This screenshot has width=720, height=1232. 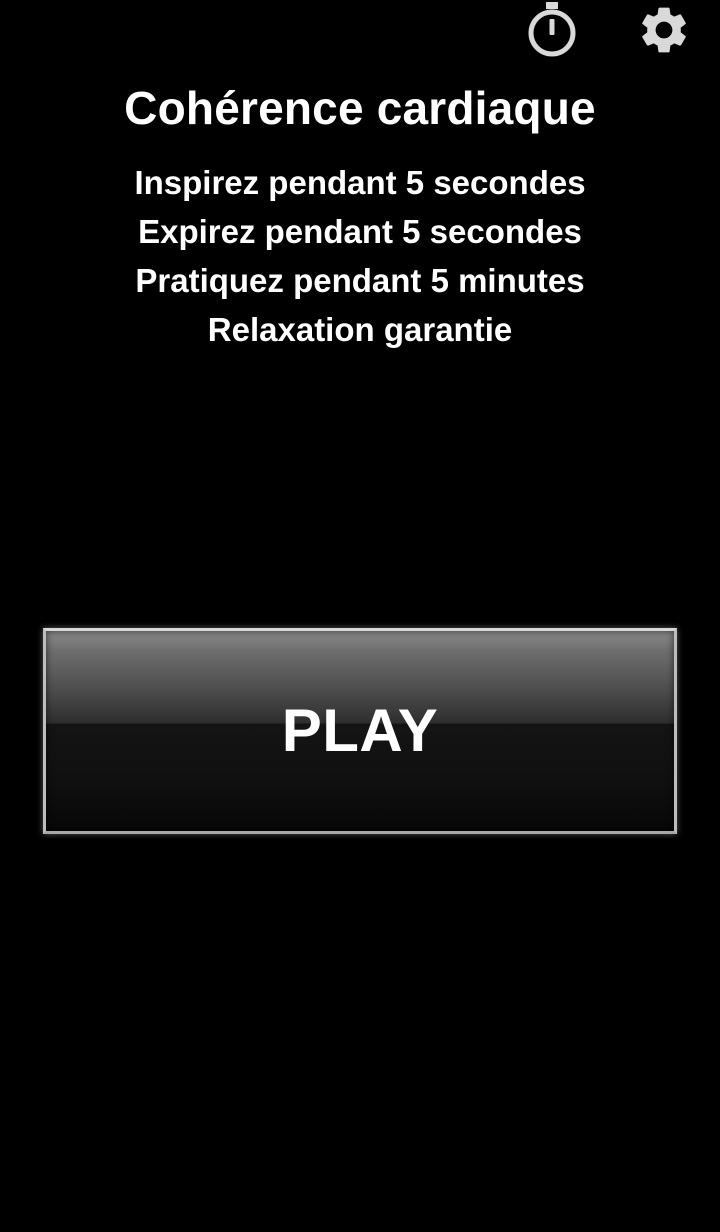 I want to click on timer-button, so click(x=552, y=30).